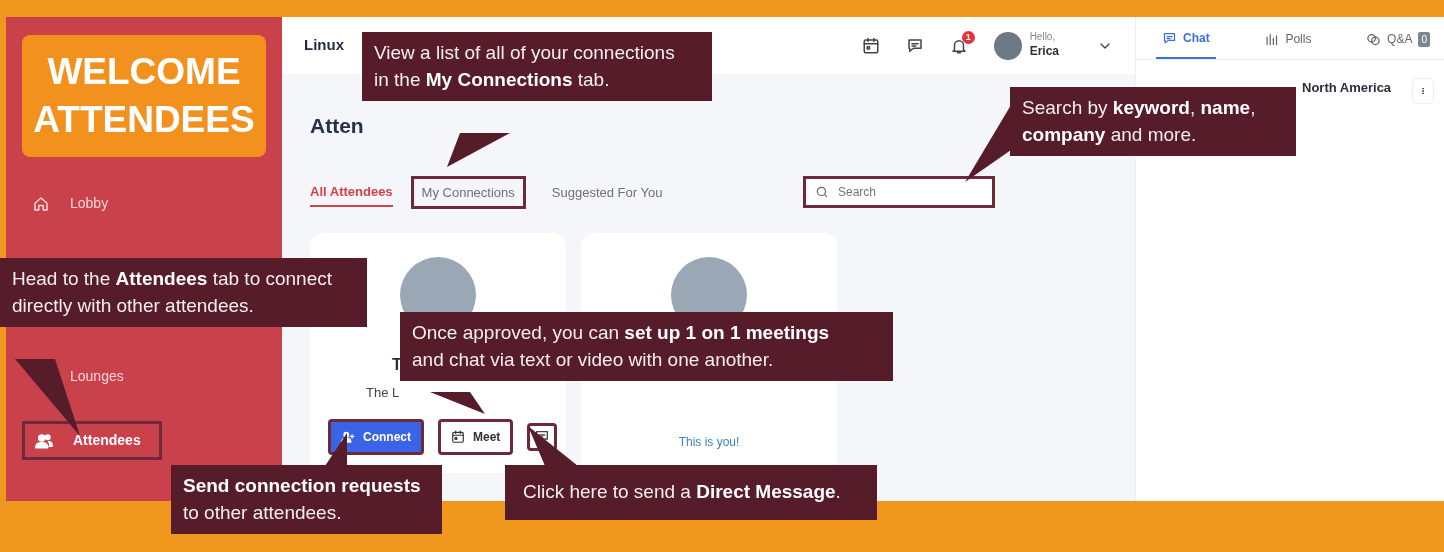 The image size is (1444, 552). Describe the element at coordinates (1374, 39) in the screenshot. I see `speech-bubbles-icon` at that location.